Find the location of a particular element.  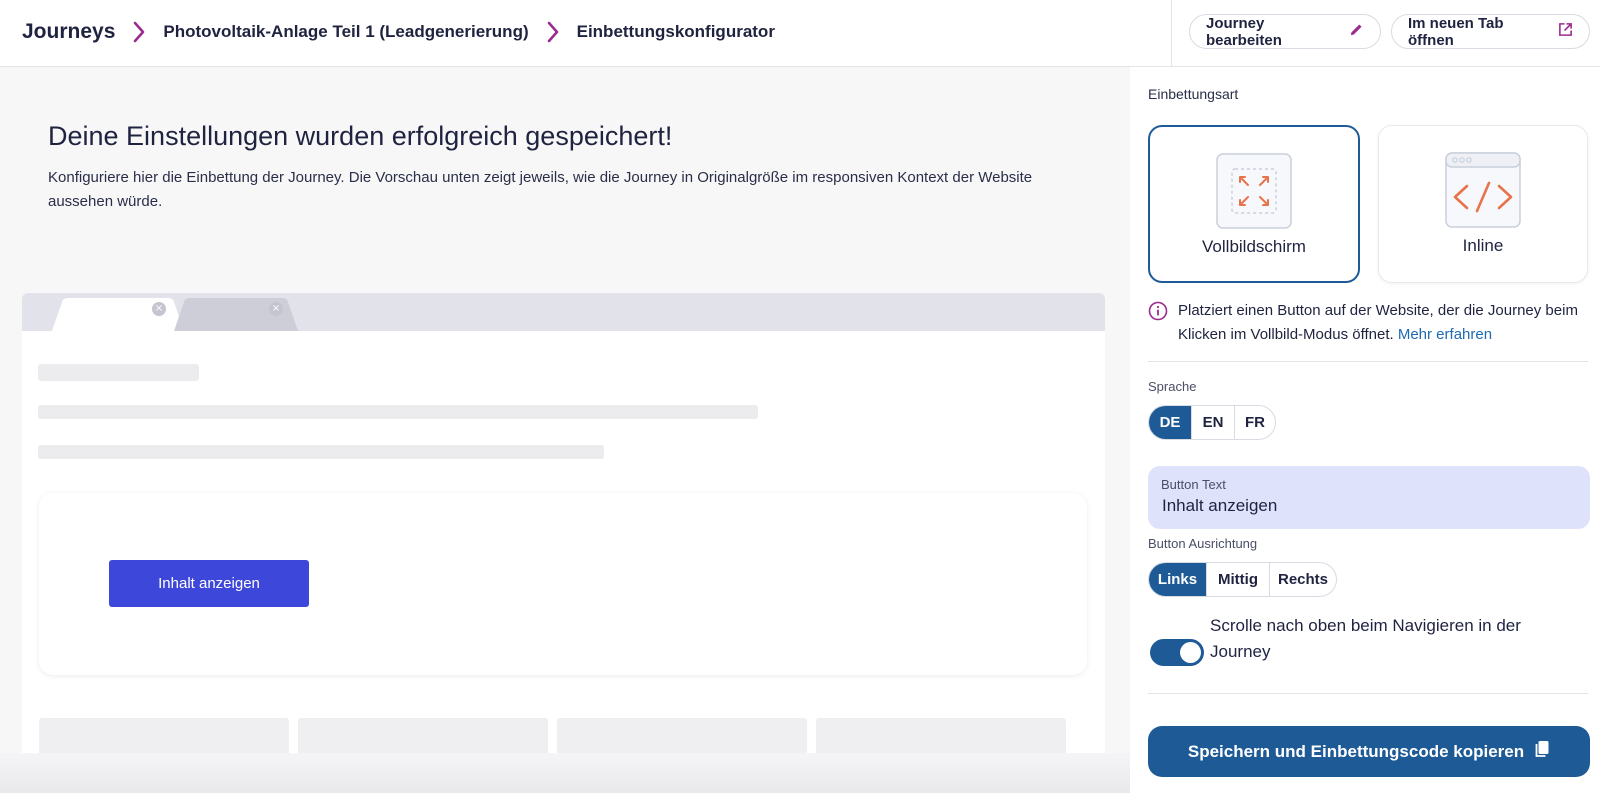

bottom-shadow is located at coordinates (565, 773).